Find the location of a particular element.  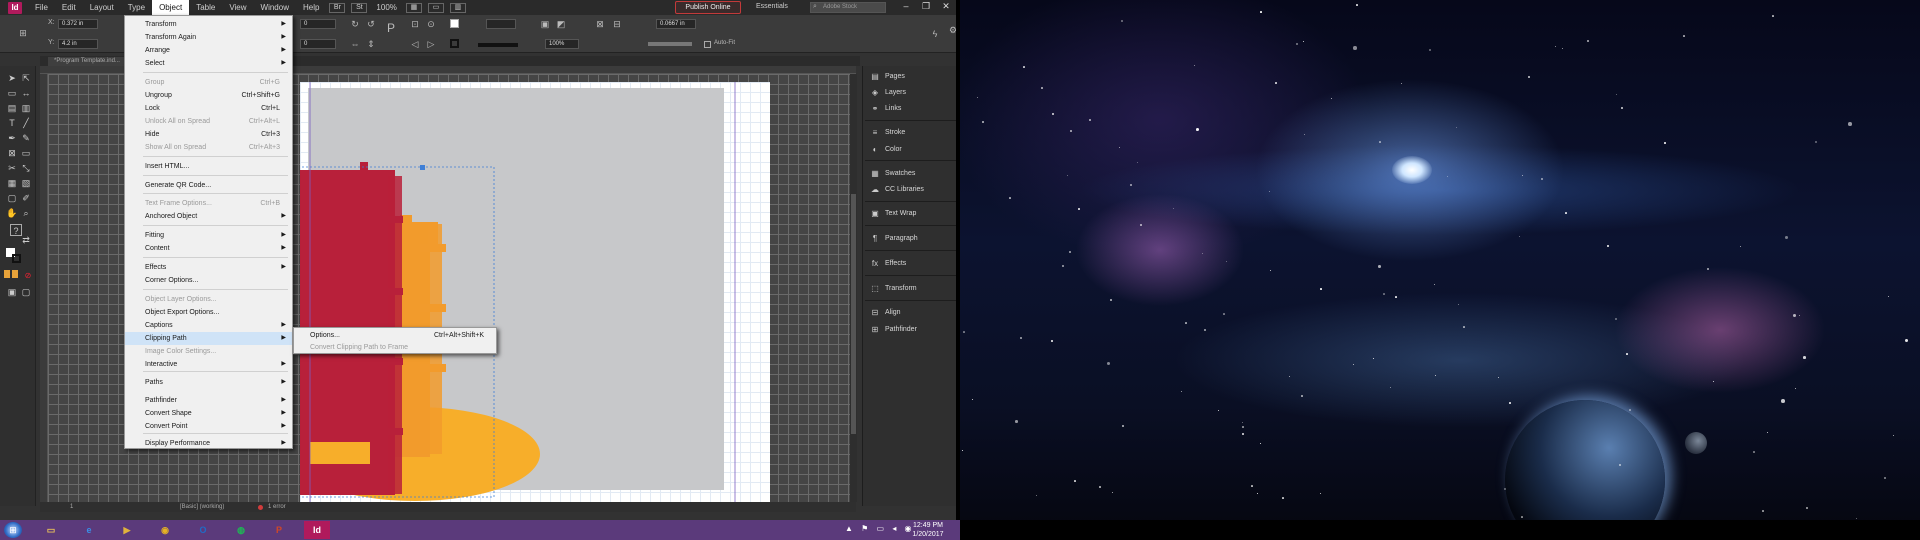

zoom-tool-icon: ⌕ is located at coordinates (26, 213).